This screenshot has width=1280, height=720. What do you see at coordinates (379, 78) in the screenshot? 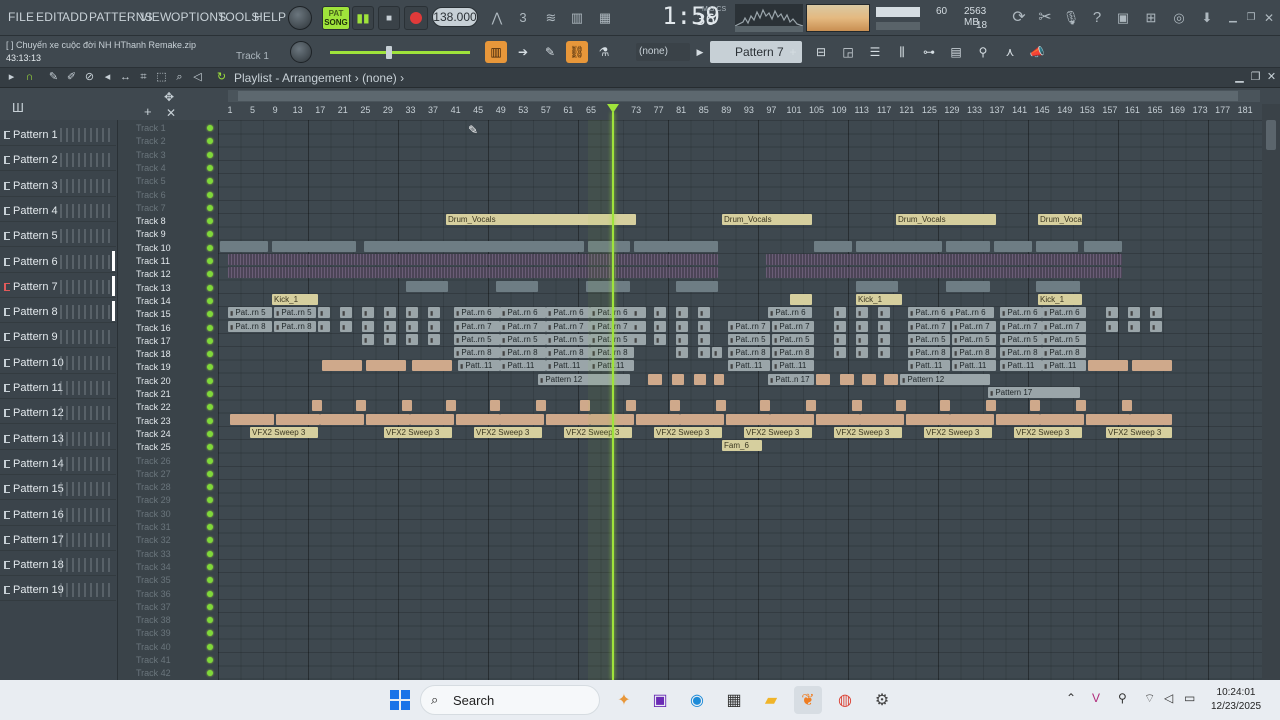
I see `arrangement-name: (none)` at bounding box center [379, 78].